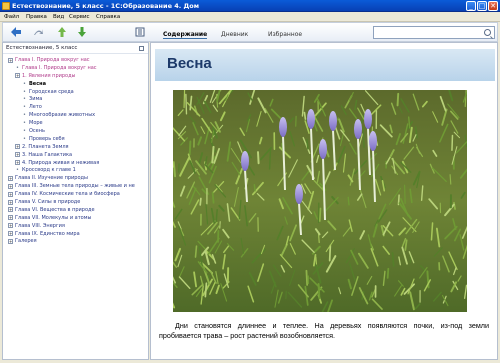 Image resolution: width=500 pixels, height=363 pixels. Describe the element at coordinates (75, 140) in the screenshot. I see `tree-item: • Проверь себя` at that location.